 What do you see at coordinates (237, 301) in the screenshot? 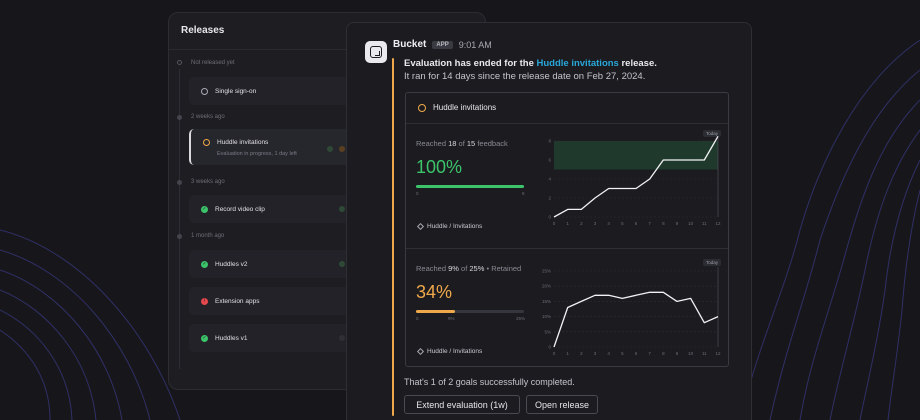
I see `release-name: Extension apps` at bounding box center [237, 301].